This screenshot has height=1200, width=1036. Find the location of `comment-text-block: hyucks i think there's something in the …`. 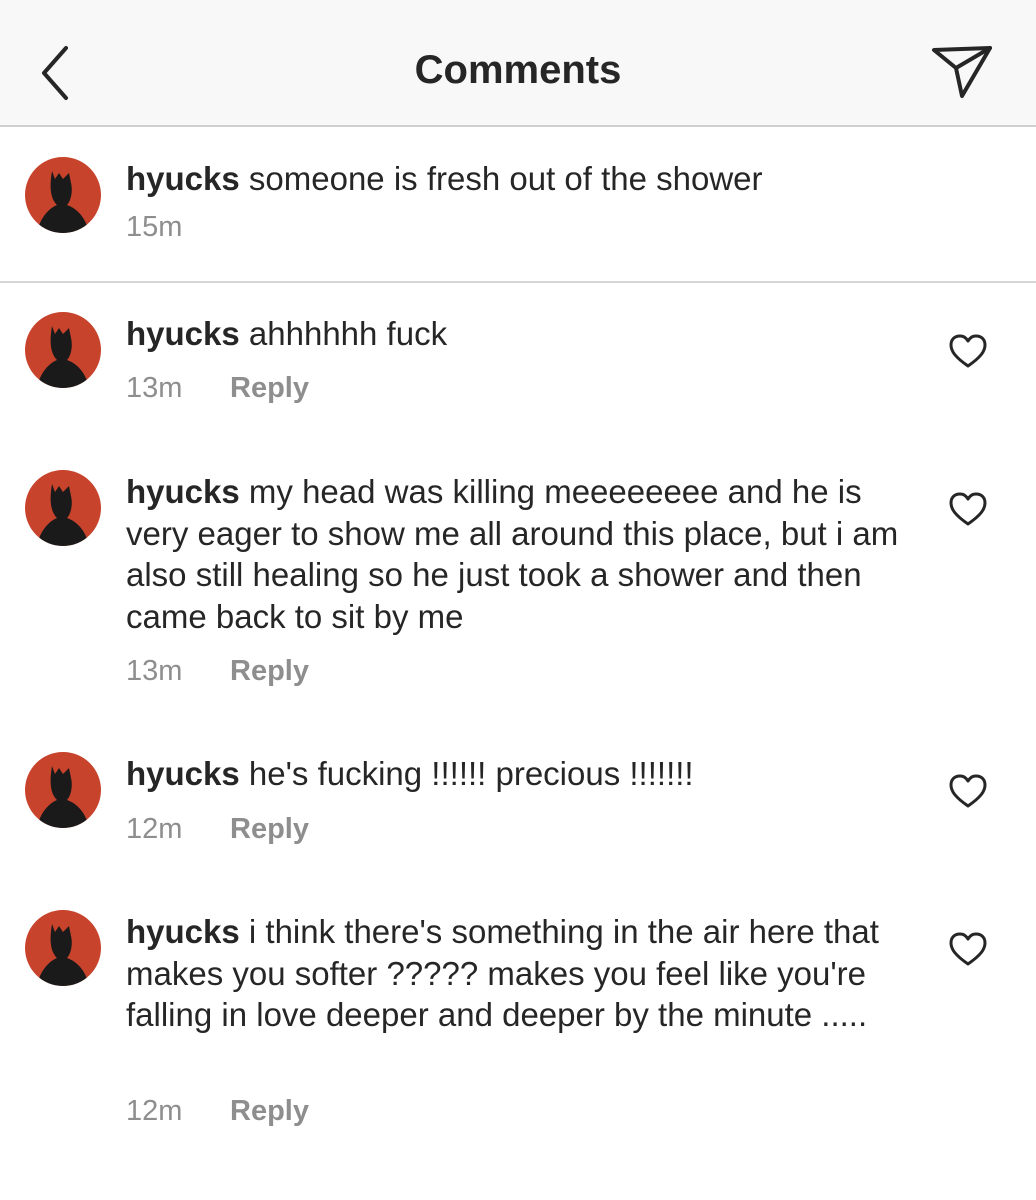

comment-text-block: hyucks i think there's something in the … is located at coordinates (521, 973).